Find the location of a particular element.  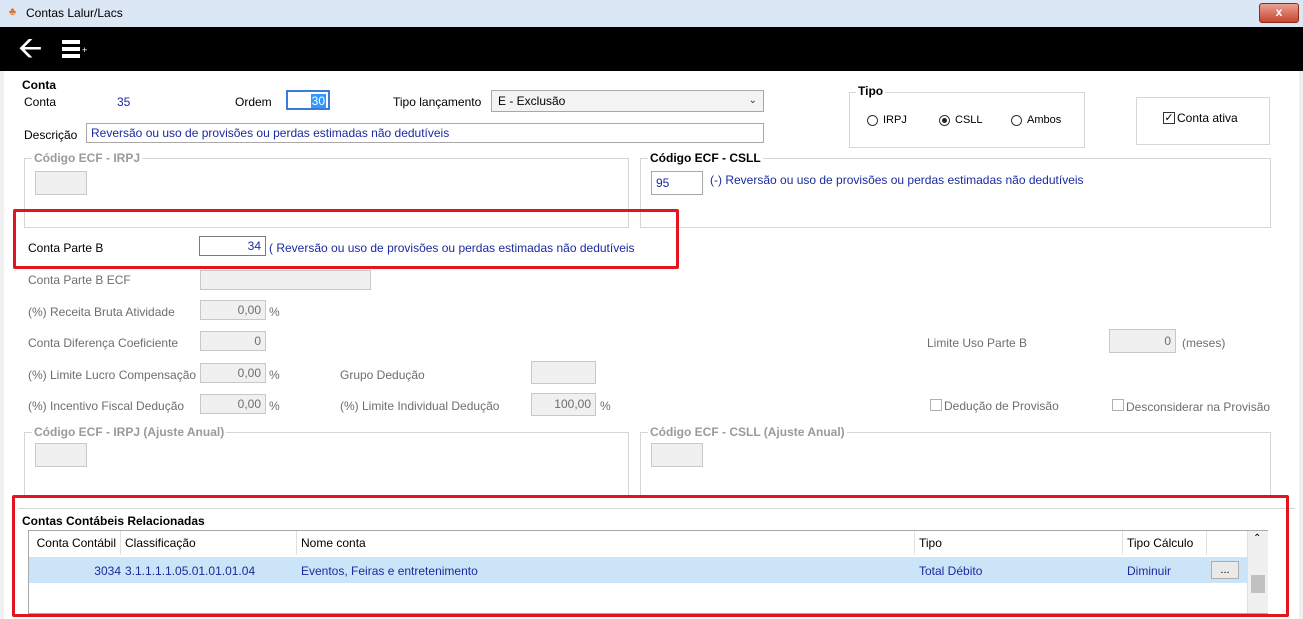

scroll-thumb is located at coordinates (1258, 584).